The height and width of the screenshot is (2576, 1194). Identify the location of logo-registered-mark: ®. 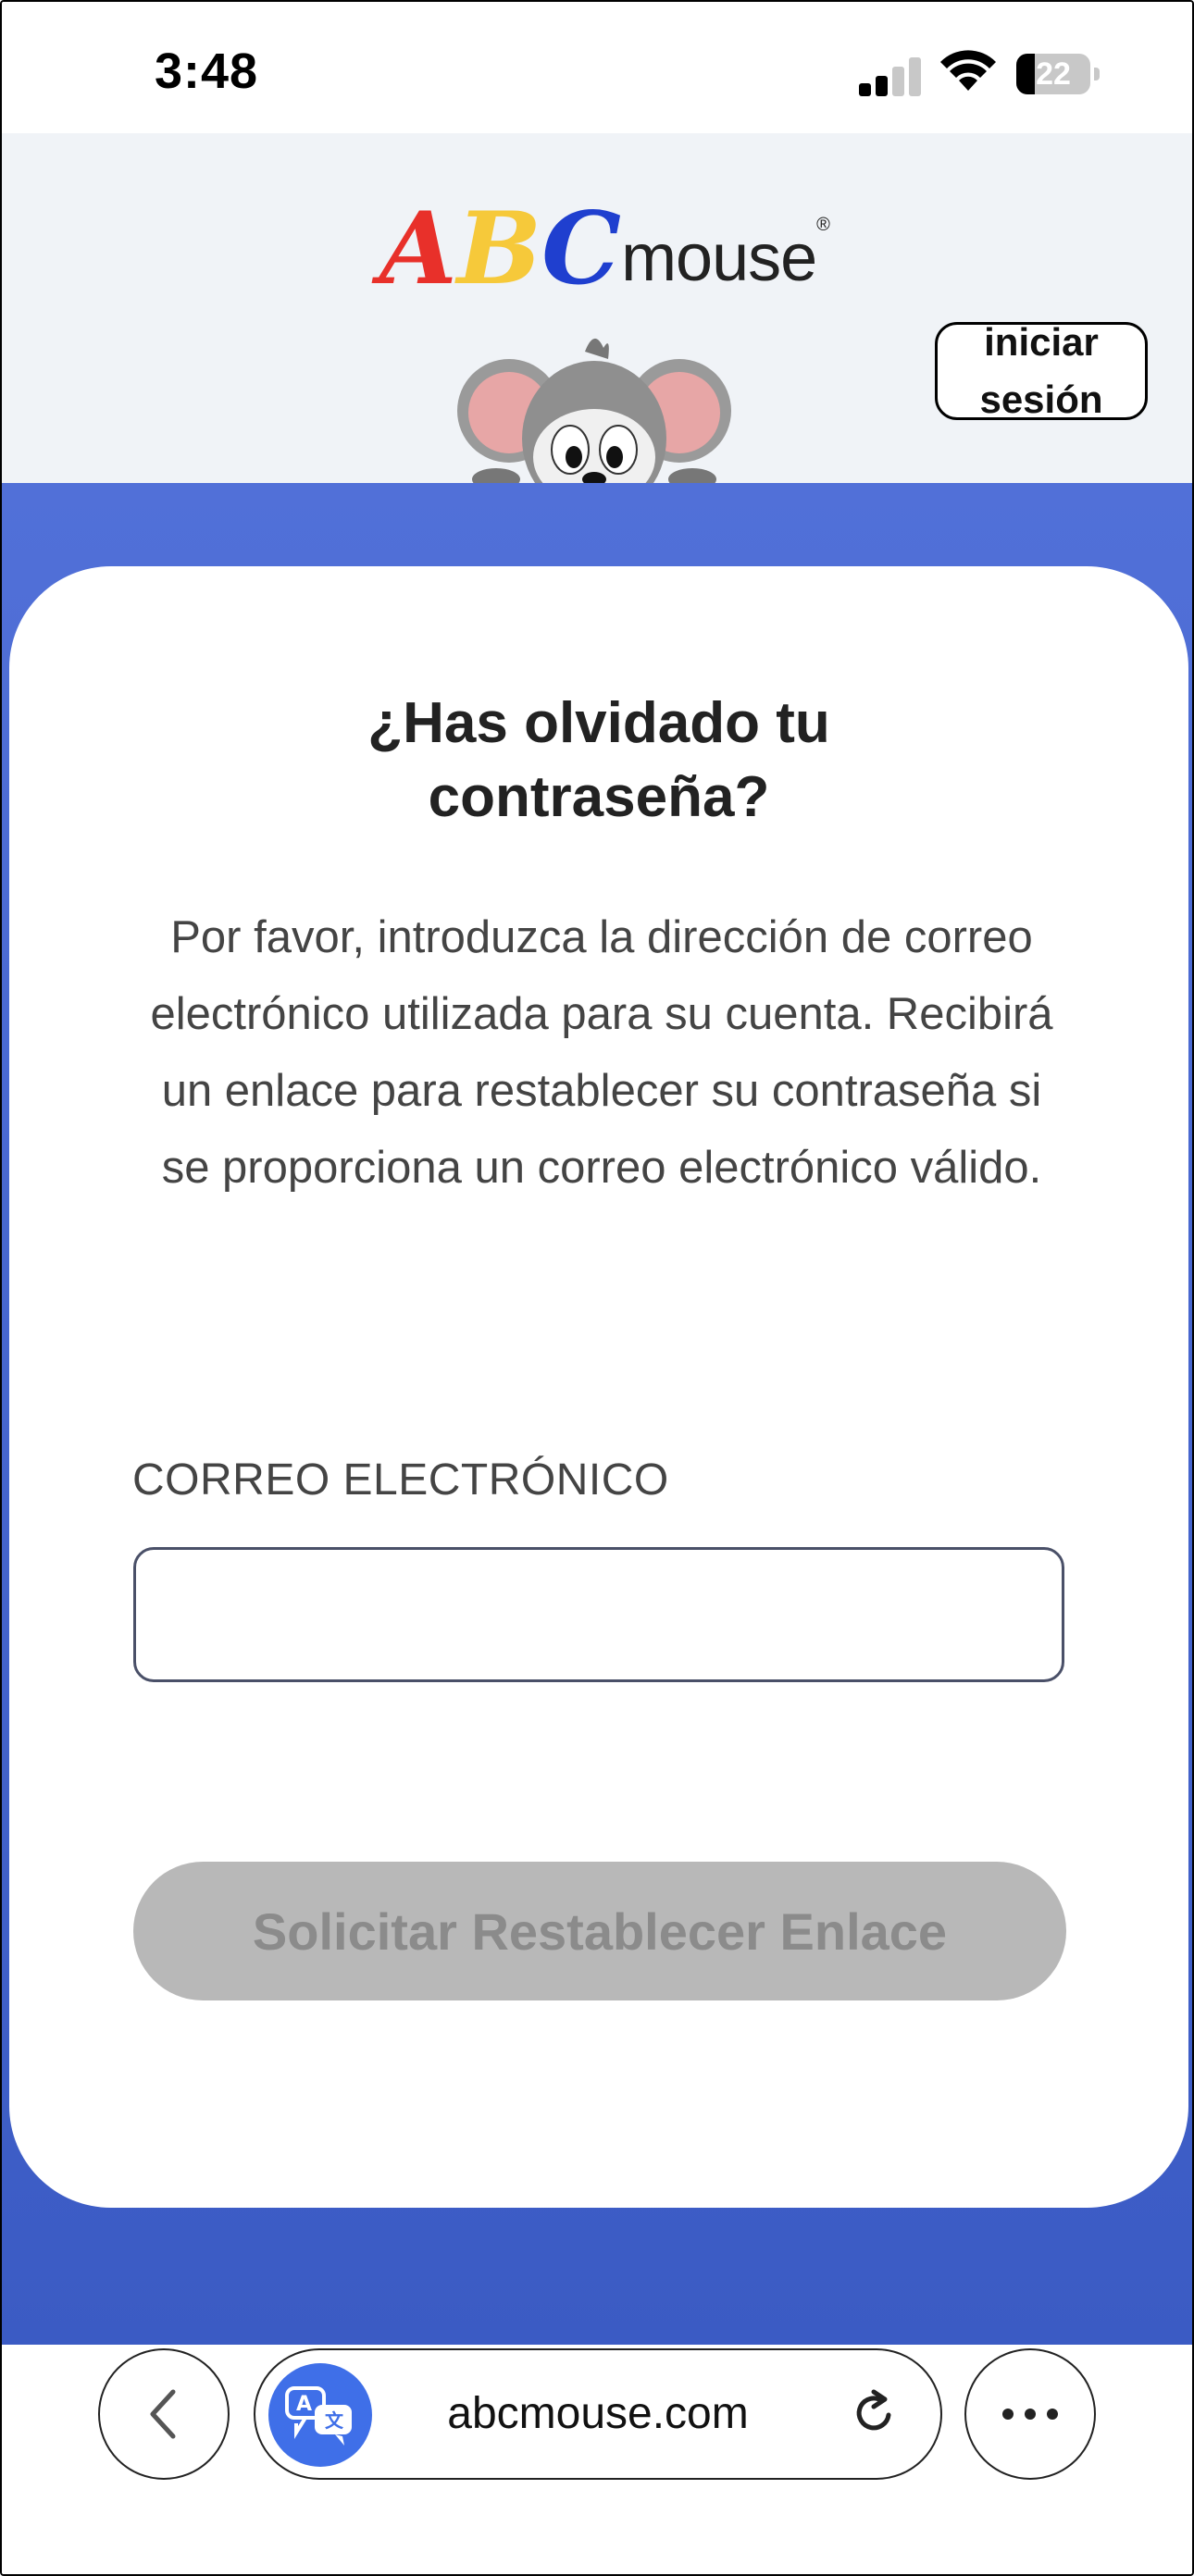
(823, 225).